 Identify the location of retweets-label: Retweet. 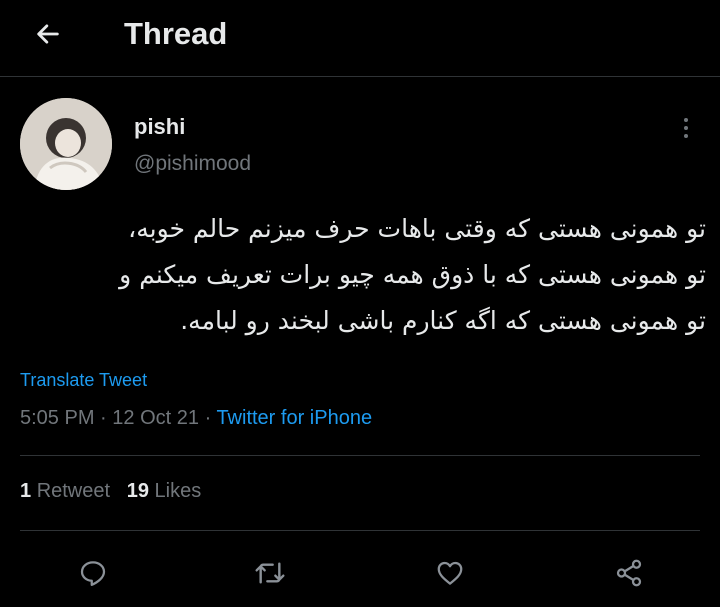
(73, 491).